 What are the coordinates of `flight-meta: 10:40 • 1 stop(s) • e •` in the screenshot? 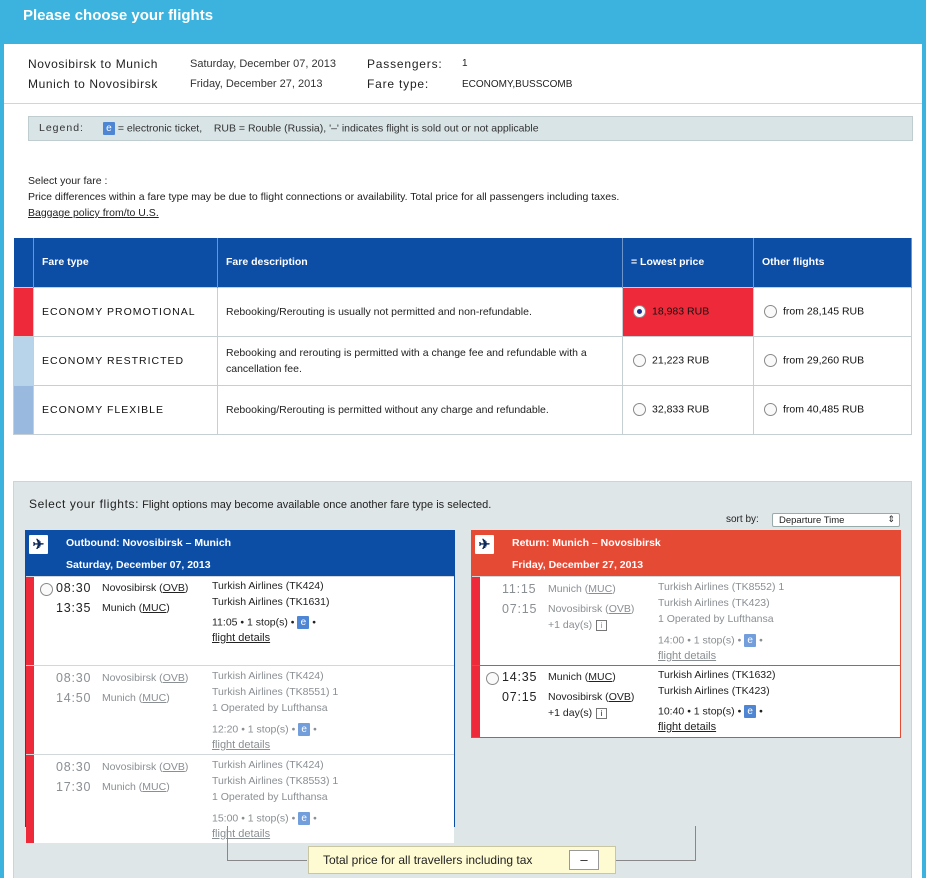 It's located at (710, 711).